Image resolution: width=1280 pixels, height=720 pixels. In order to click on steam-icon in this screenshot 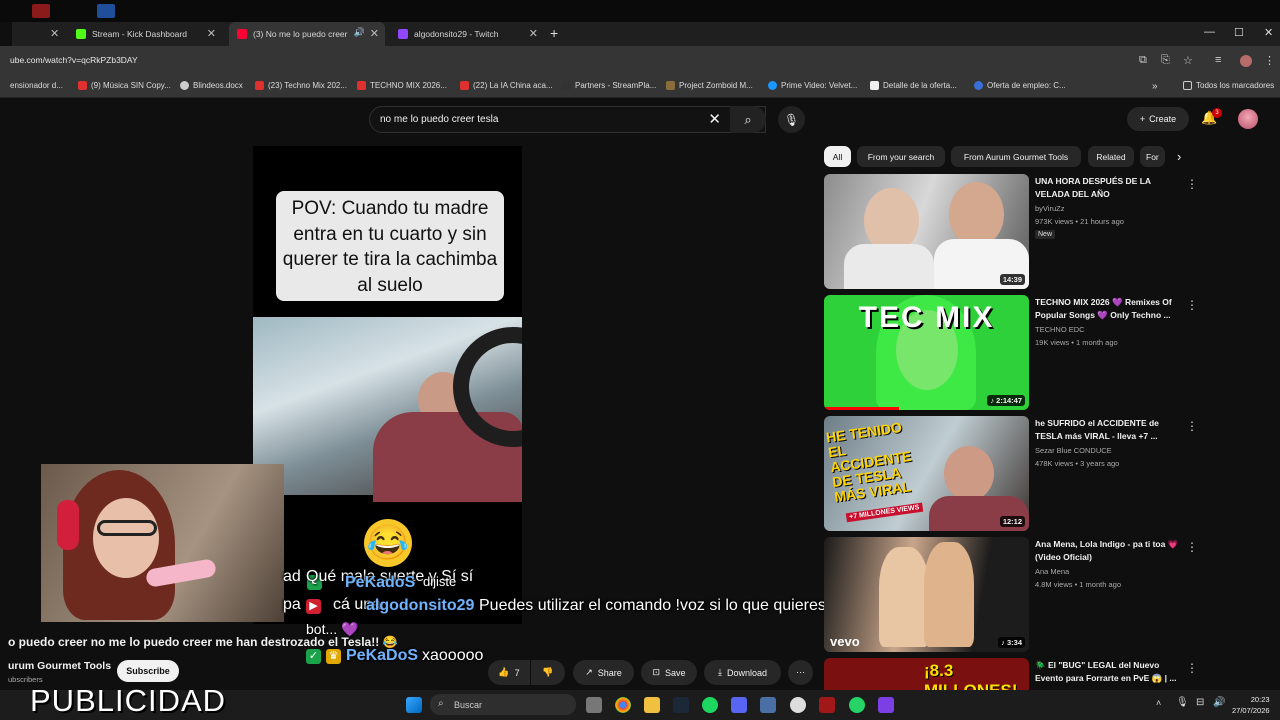, I will do `click(681, 705)`.